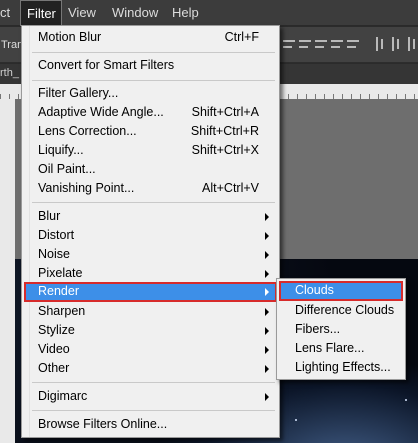  What do you see at coordinates (150, 349) in the screenshot?
I see `menu-item-video: Video` at bounding box center [150, 349].